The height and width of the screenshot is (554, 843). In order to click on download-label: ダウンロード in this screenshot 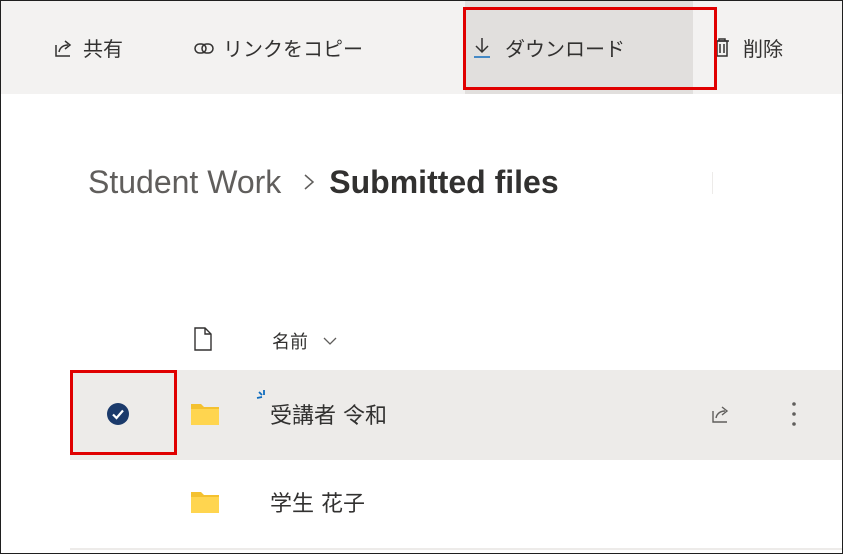, I will do `click(565, 49)`.